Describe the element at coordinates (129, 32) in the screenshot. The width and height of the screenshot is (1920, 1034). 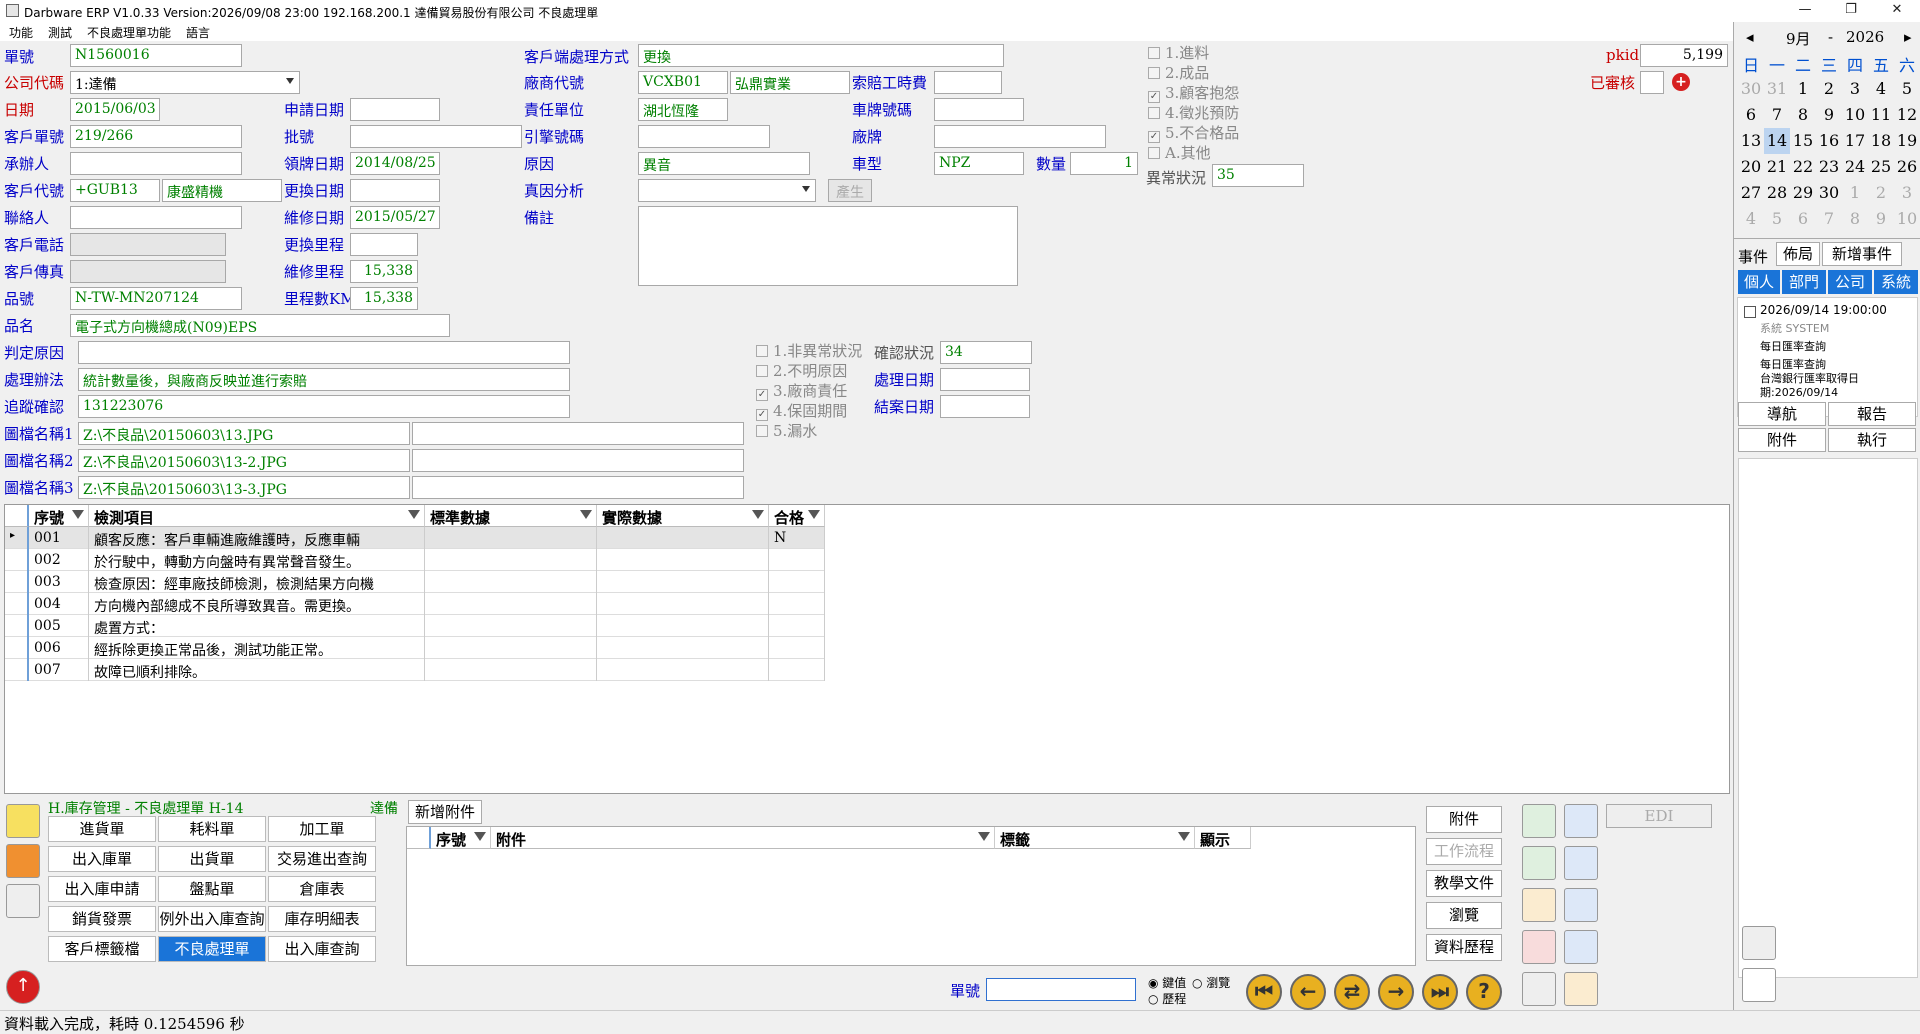
I see `menu-defect-functions: 不良處理單功能` at that location.